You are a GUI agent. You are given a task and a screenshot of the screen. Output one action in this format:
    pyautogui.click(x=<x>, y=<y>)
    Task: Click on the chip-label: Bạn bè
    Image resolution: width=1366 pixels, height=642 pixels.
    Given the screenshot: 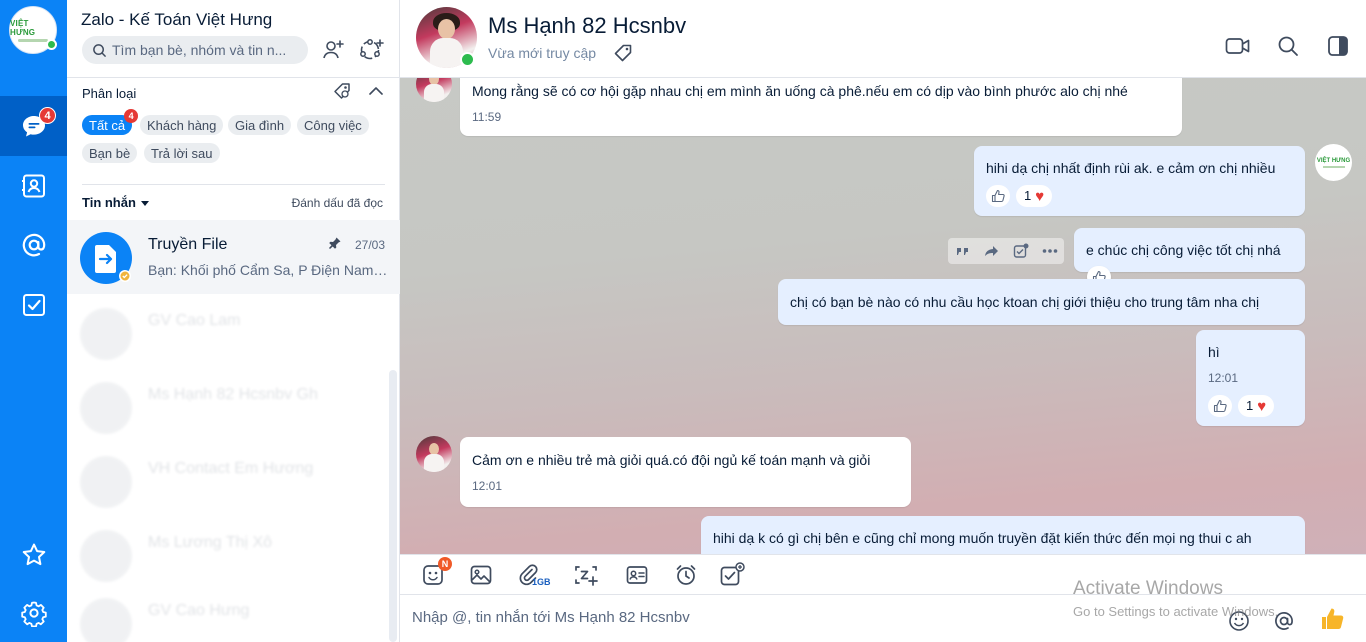 What is the action you would take?
    pyautogui.click(x=110, y=153)
    